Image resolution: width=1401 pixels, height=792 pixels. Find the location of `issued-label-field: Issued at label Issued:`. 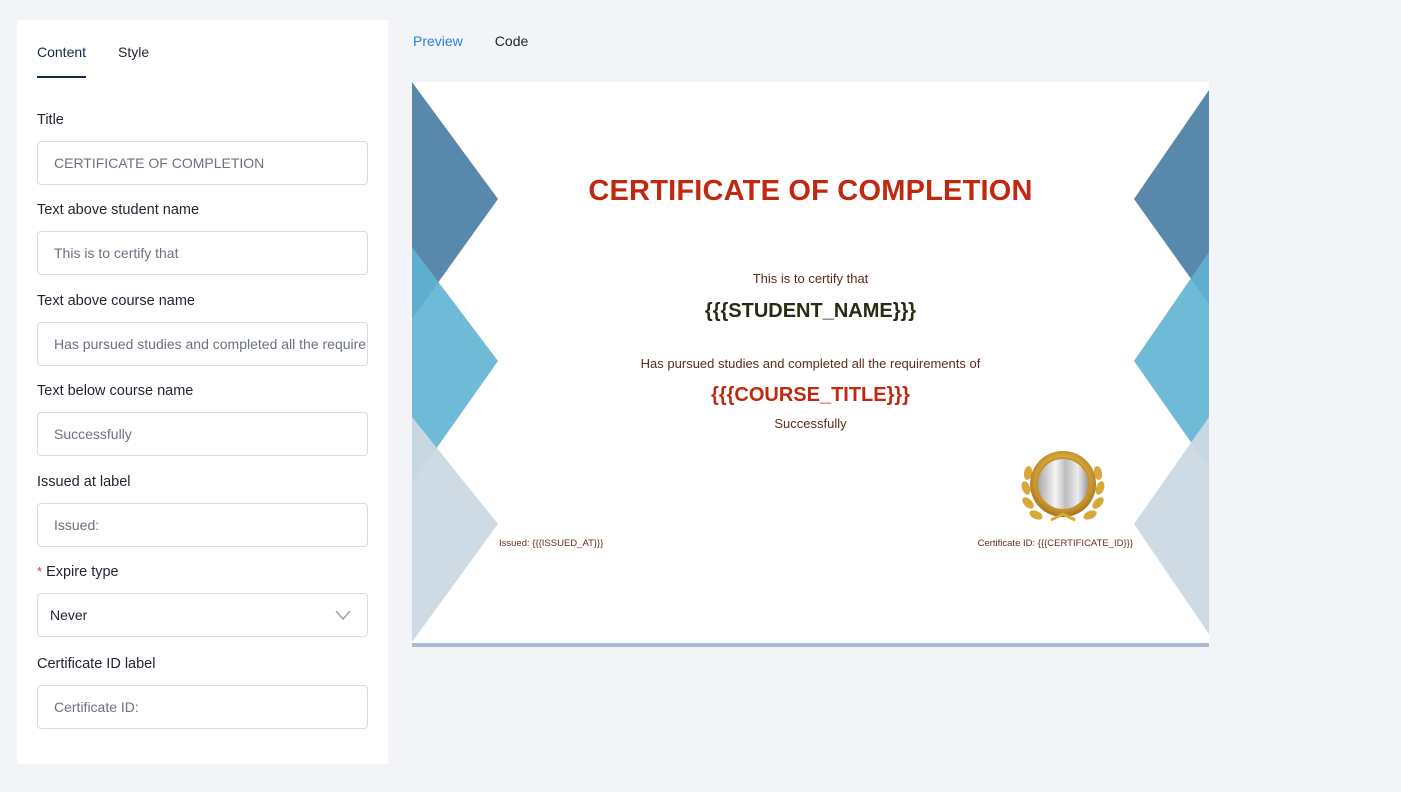

issued-label-field: Issued at label Issued: is located at coordinates (202, 509).